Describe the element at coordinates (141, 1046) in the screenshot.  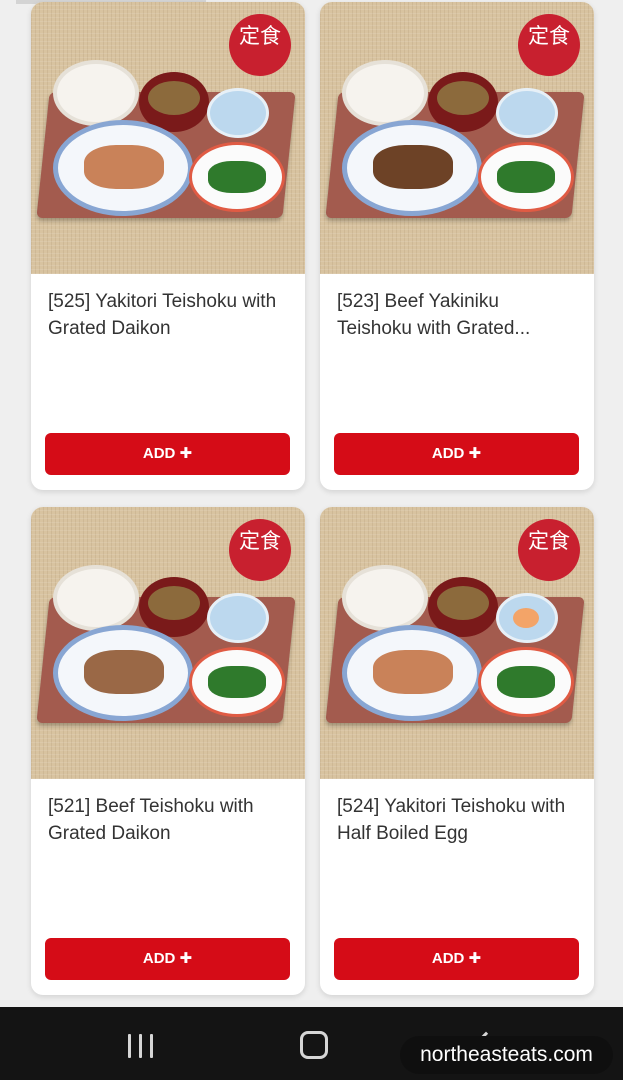
I see `recents-icon` at that location.